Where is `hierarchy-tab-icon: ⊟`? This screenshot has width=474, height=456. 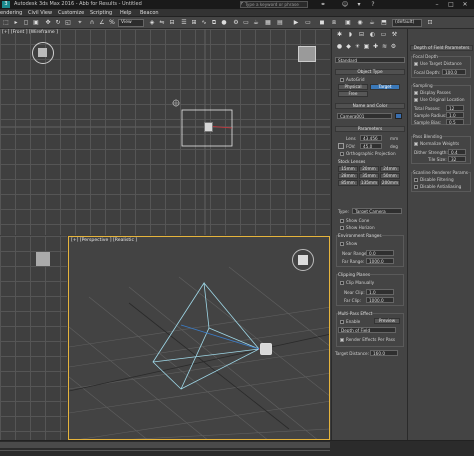
hierarchy-tab-icon: ⊟ is located at coordinates (361, 35).